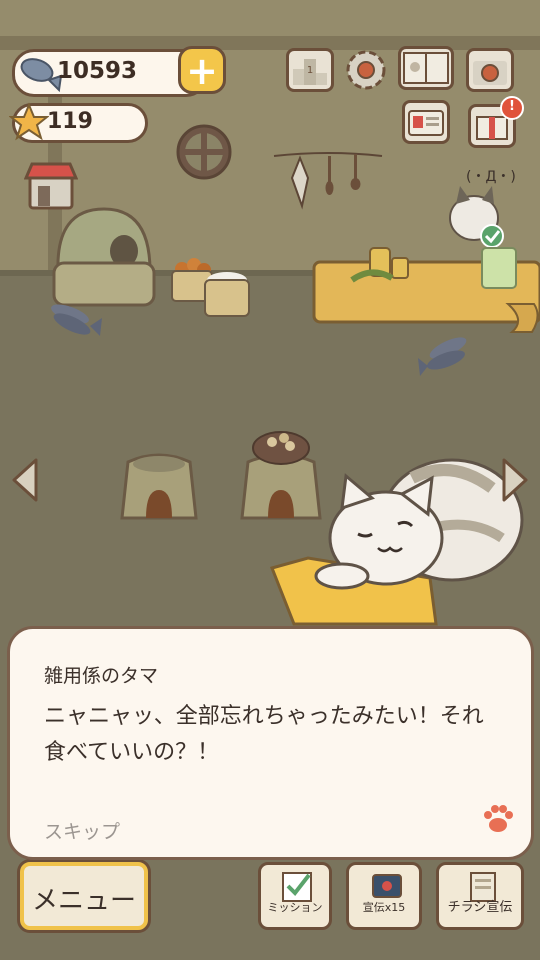  I want to click on gear-icon, so click(366, 70).